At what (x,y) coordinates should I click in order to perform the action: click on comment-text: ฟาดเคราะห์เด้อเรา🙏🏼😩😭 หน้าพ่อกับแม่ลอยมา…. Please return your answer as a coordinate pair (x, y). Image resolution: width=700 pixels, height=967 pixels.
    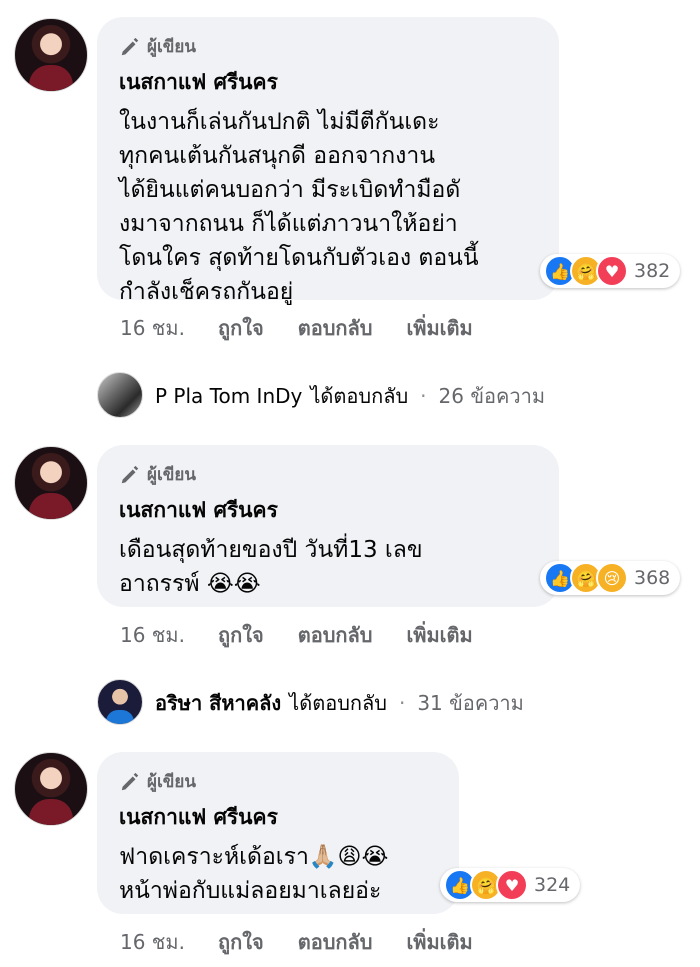
    Looking at the image, I should click on (254, 874).